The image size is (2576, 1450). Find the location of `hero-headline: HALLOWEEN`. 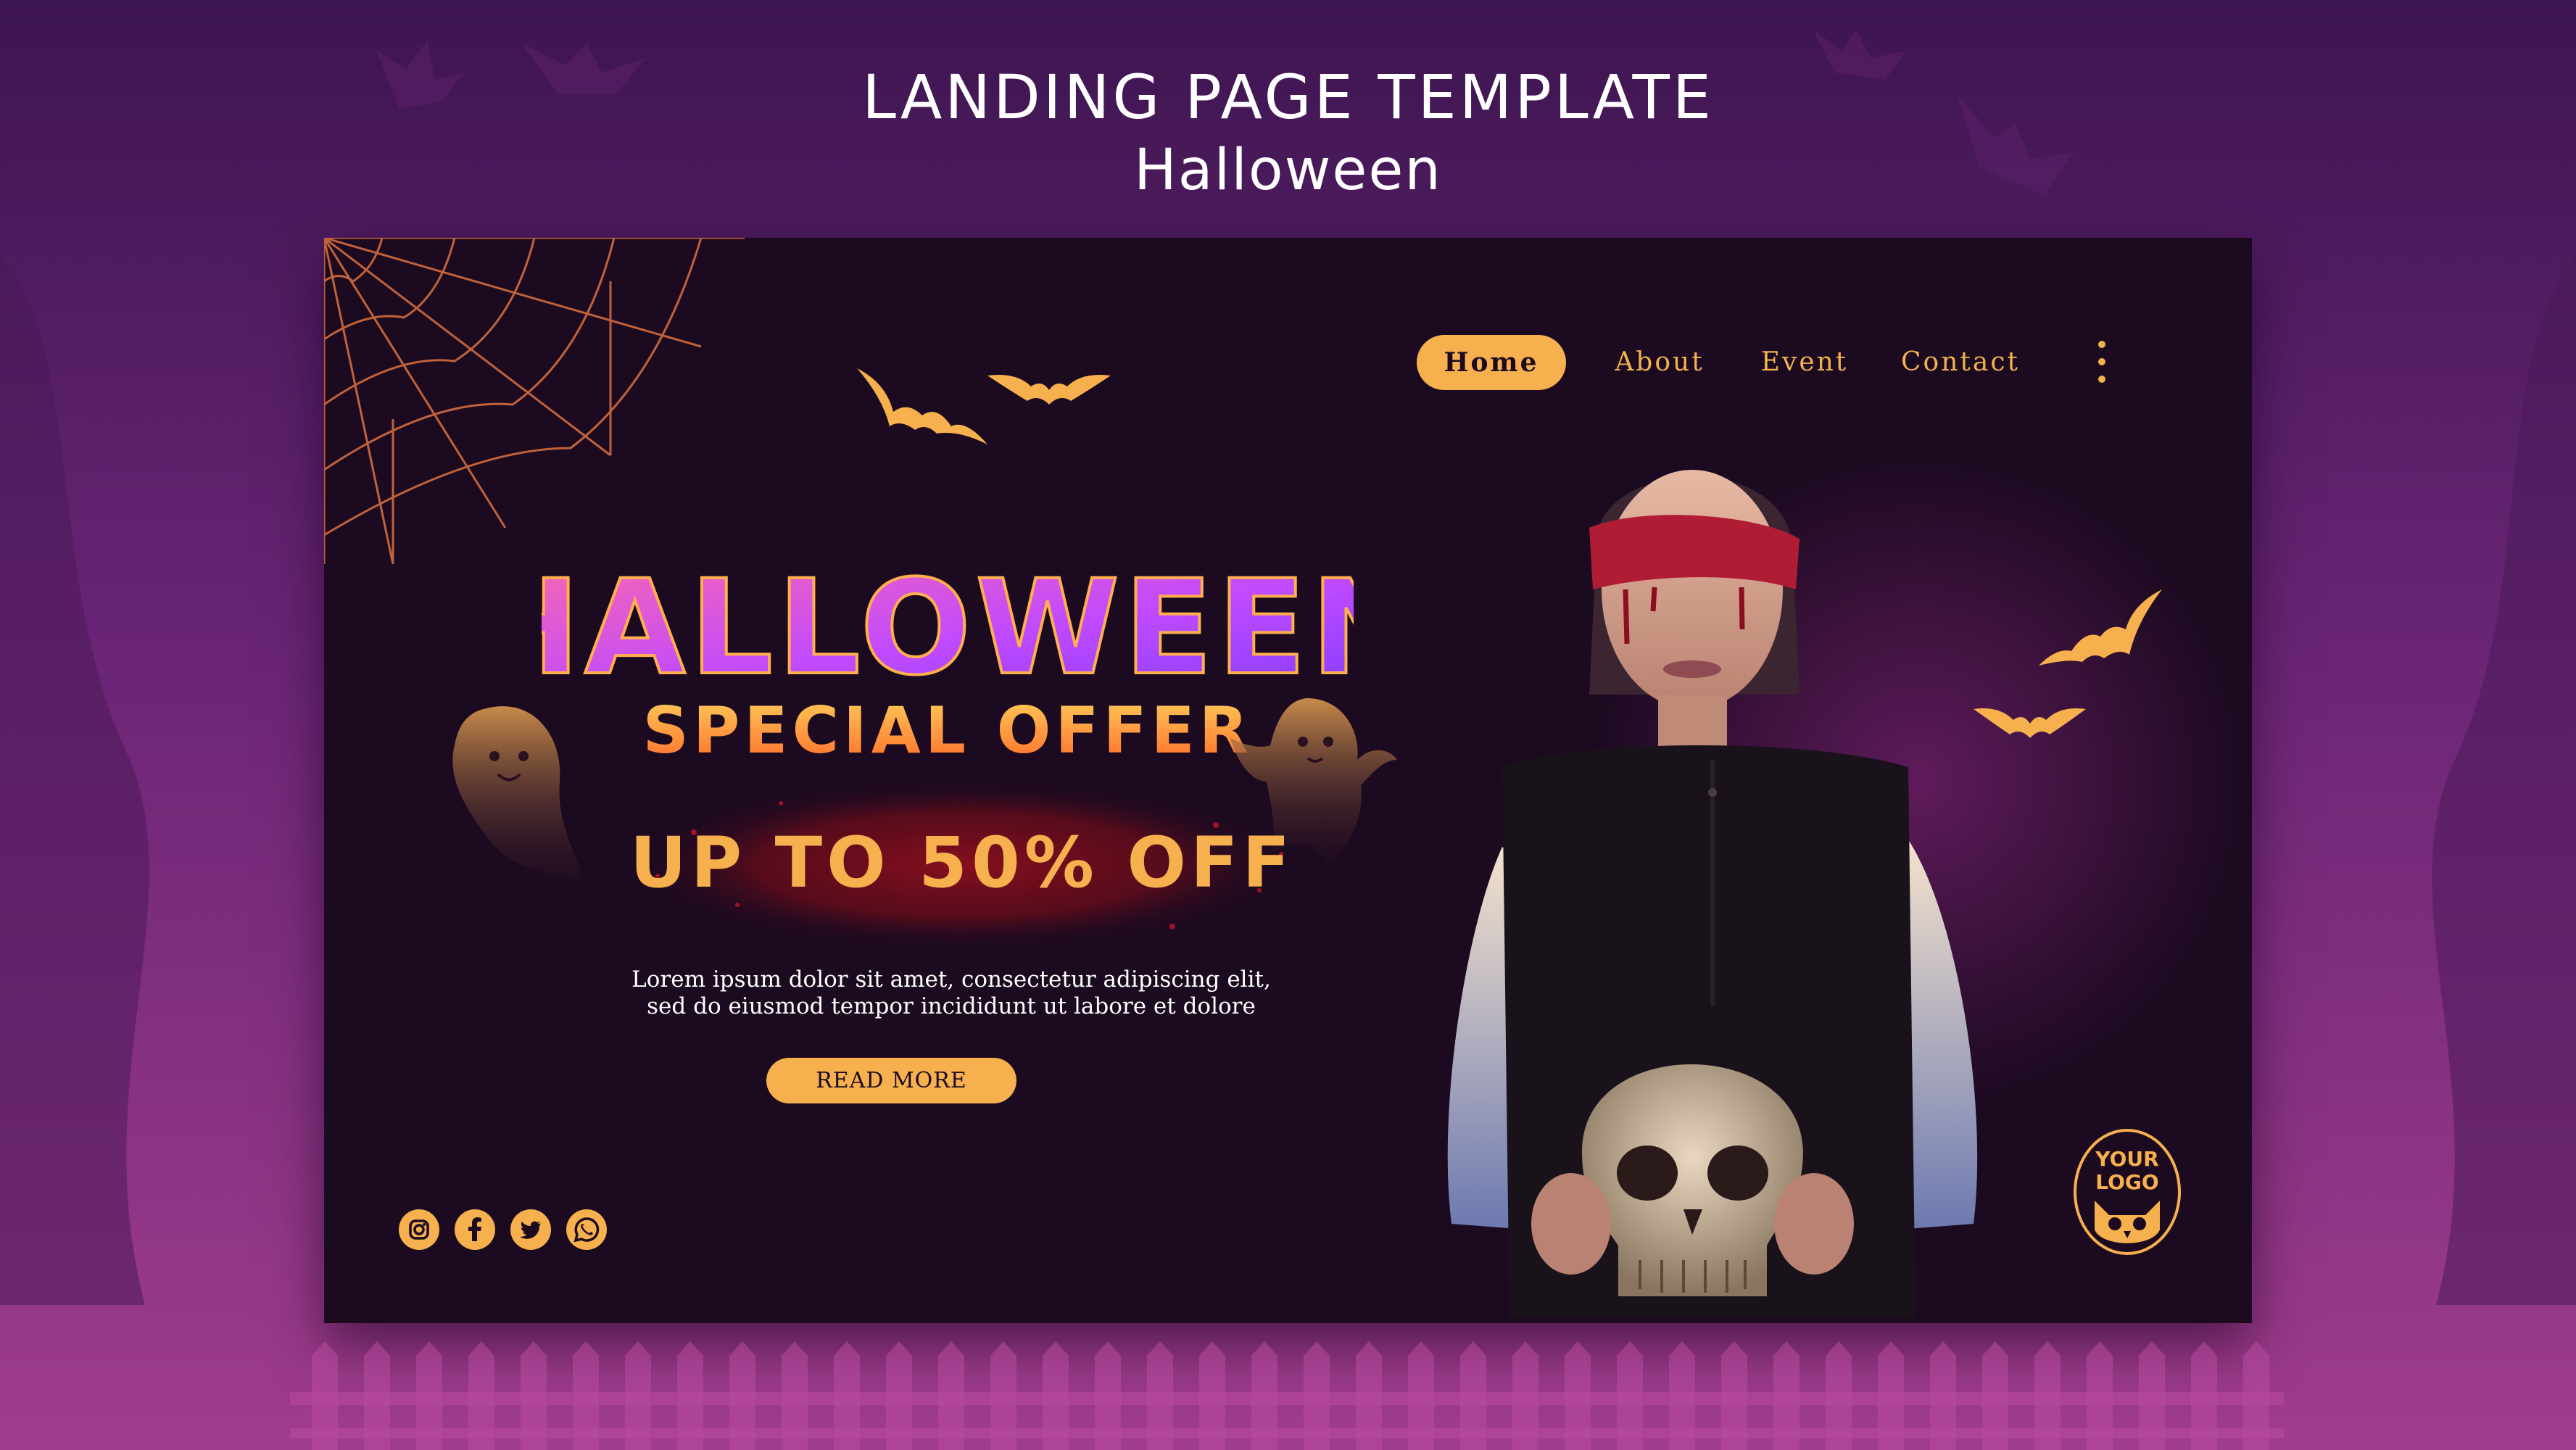

hero-headline: HALLOWEEN is located at coordinates (948, 628).